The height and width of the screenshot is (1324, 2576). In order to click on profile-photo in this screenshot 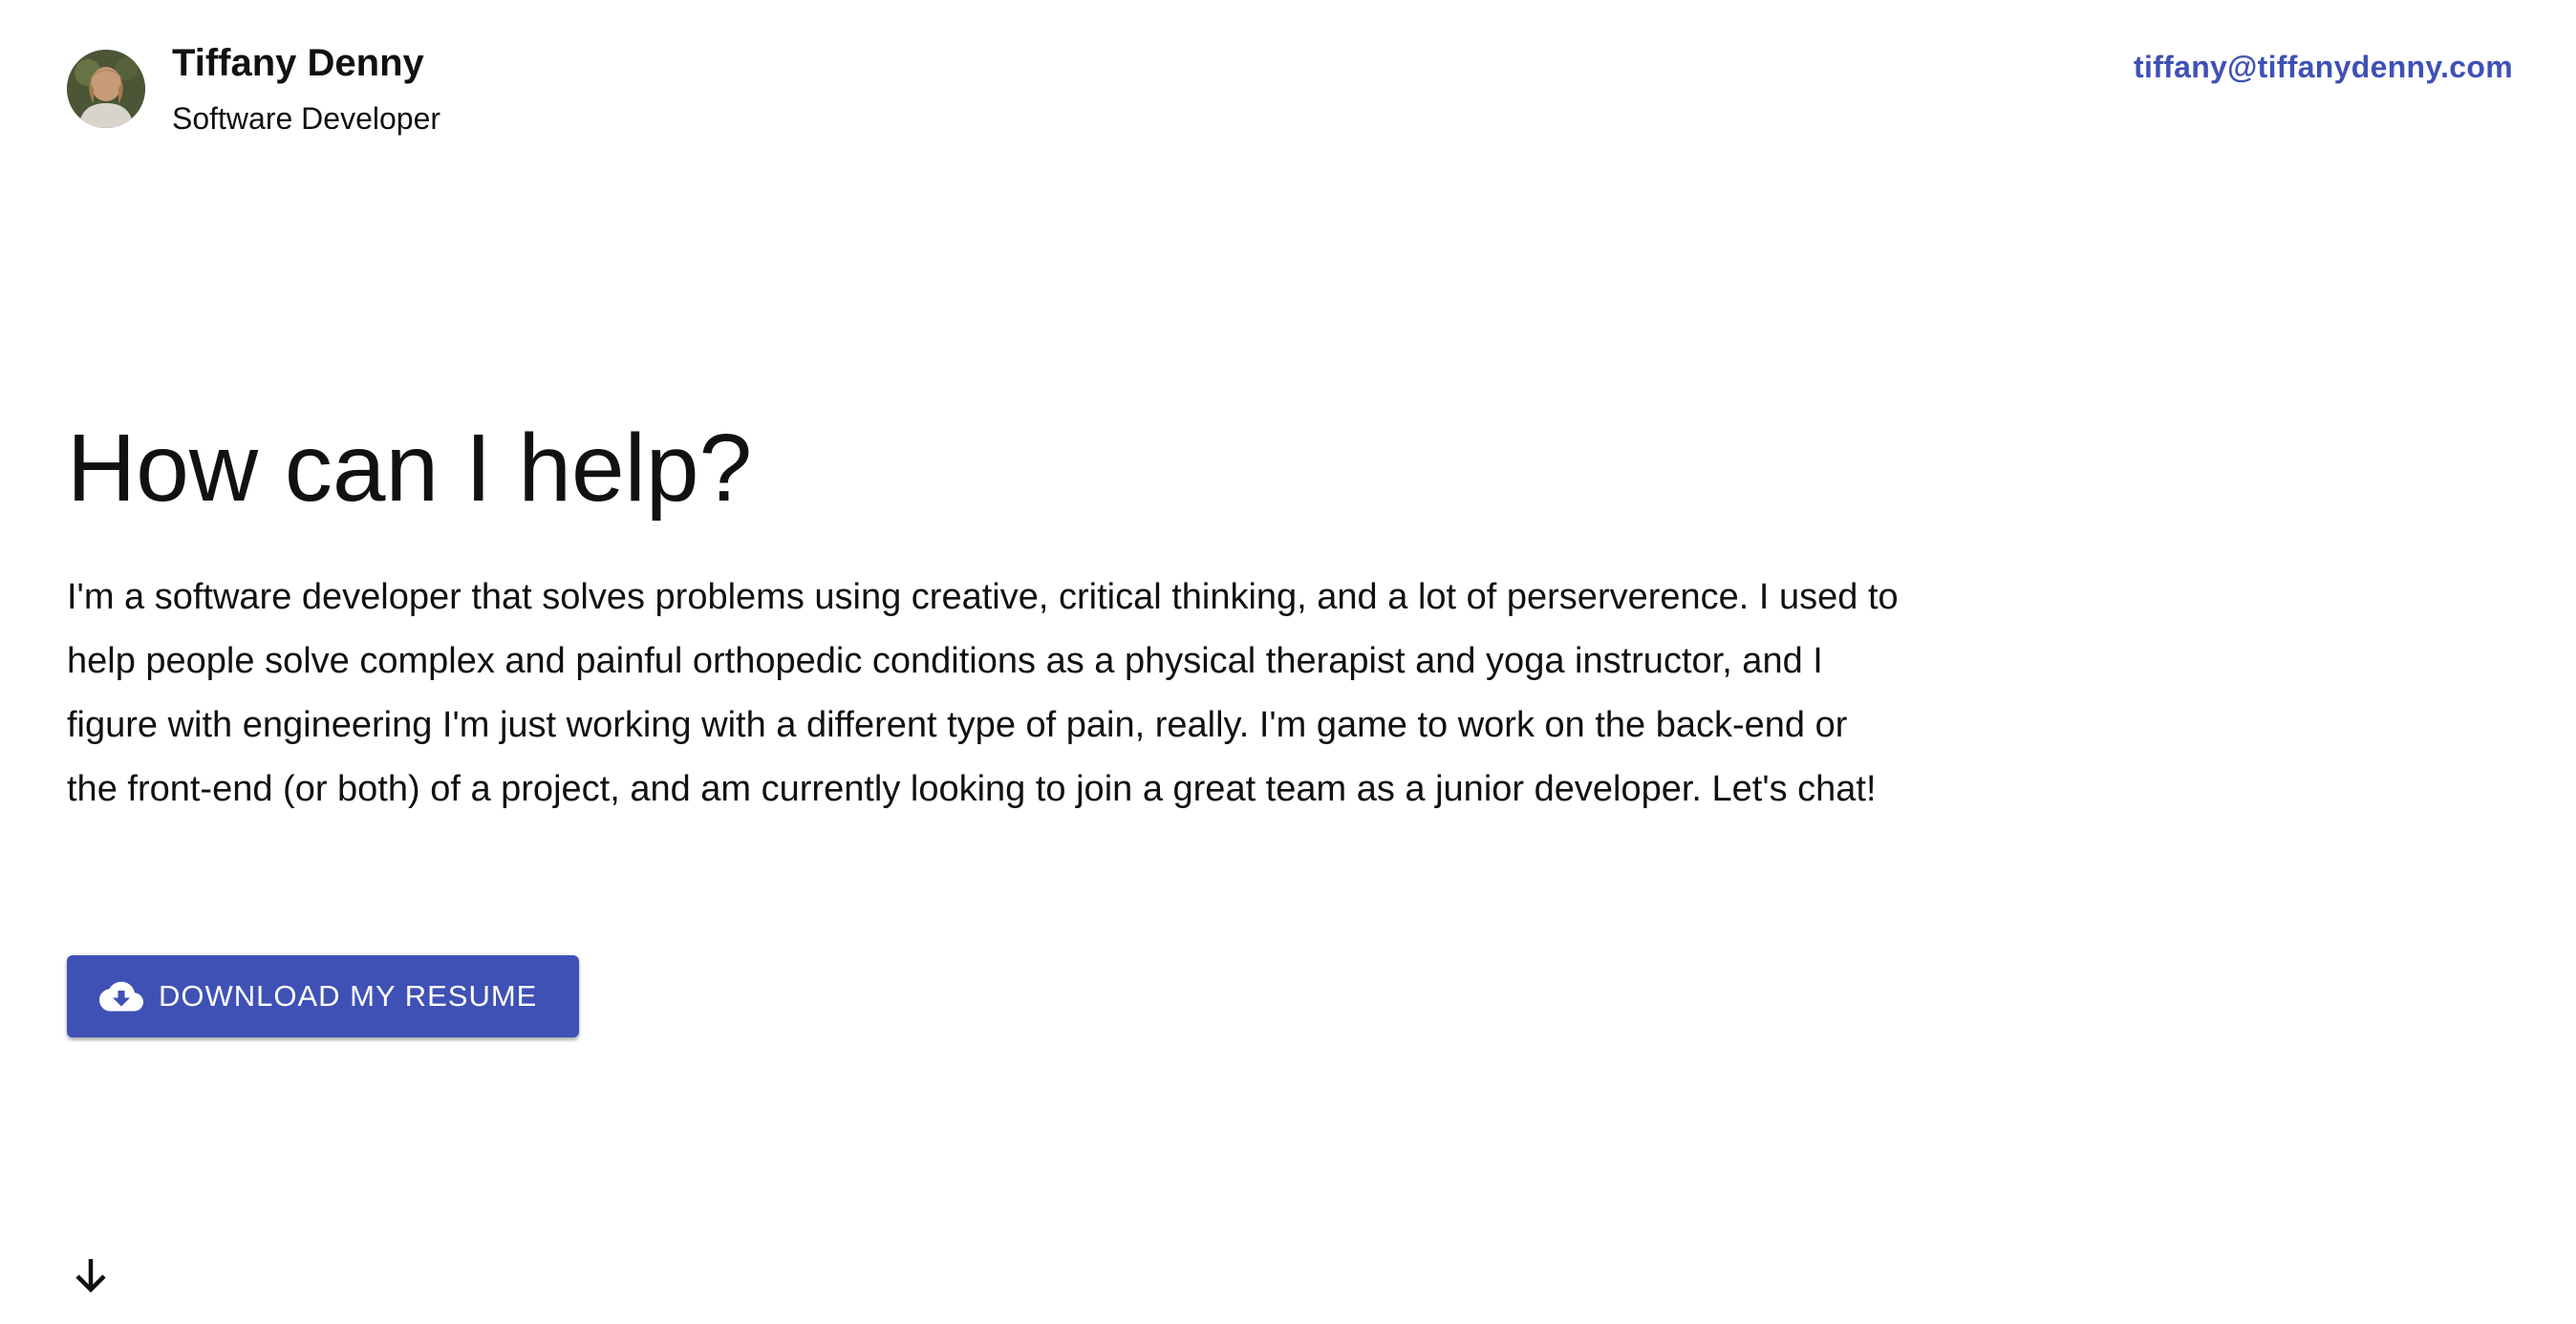, I will do `click(106, 89)`.